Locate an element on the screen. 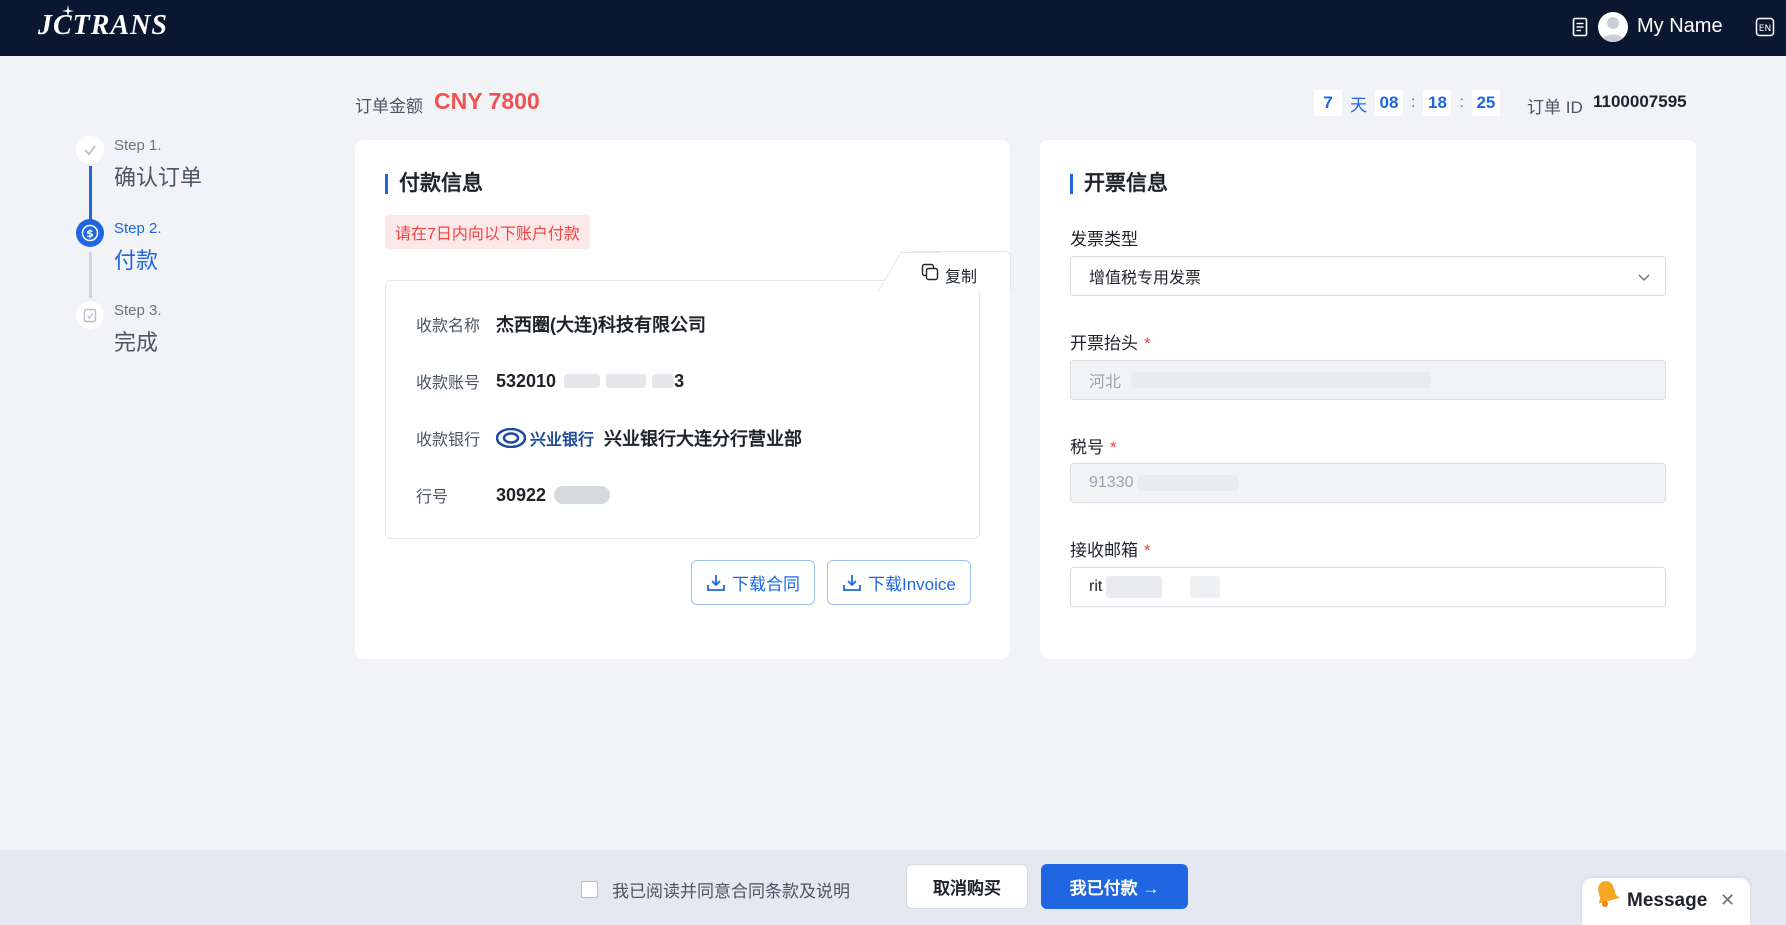 The width and height of the screenshot is (1786, 925). step-confirm-order: Step 1. 确认订单 is located at coordinates (194, 166).